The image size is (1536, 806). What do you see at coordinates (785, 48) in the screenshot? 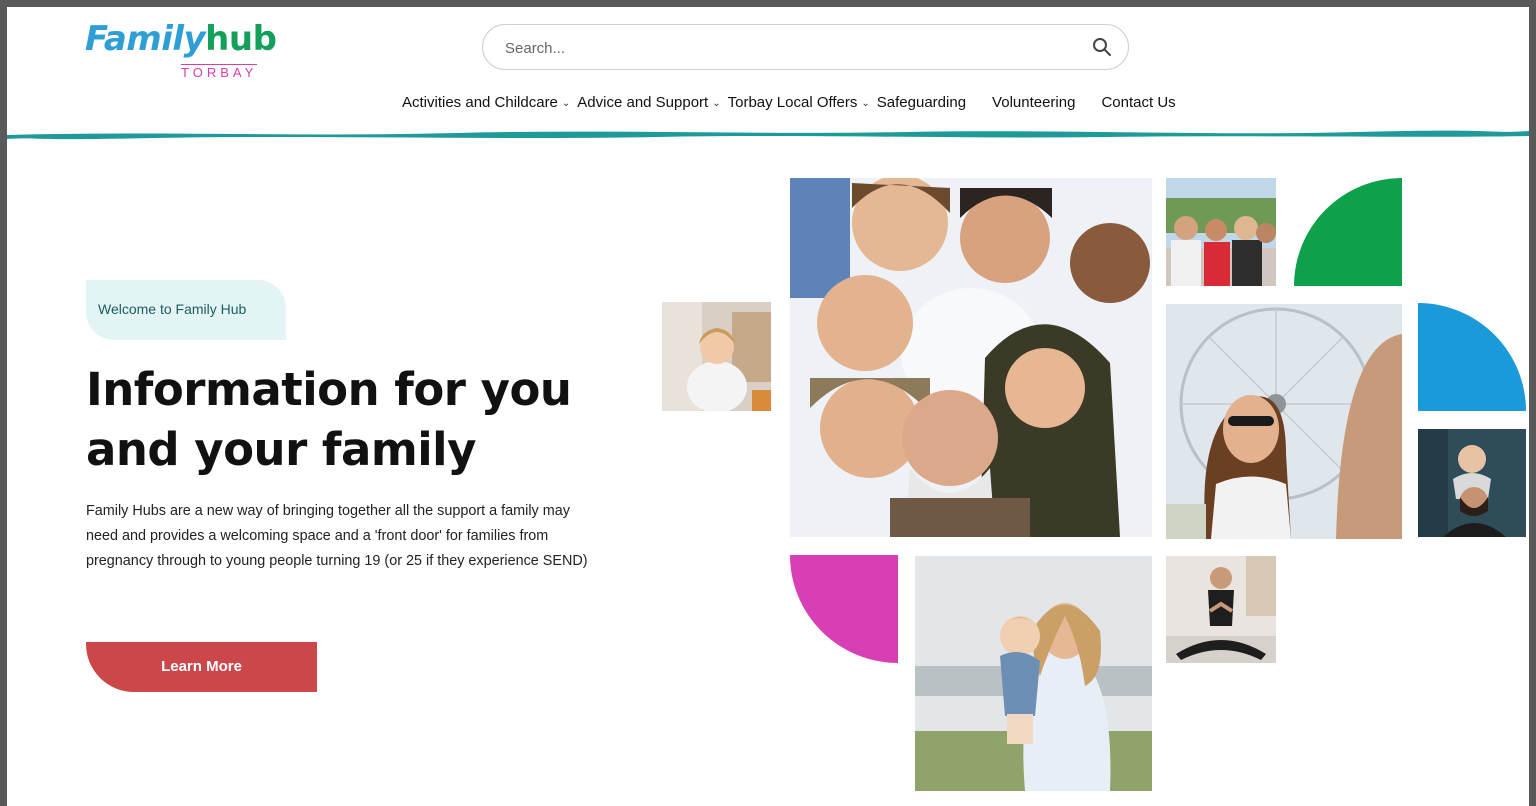
I see `search-input` at bounding box center [785, 48].